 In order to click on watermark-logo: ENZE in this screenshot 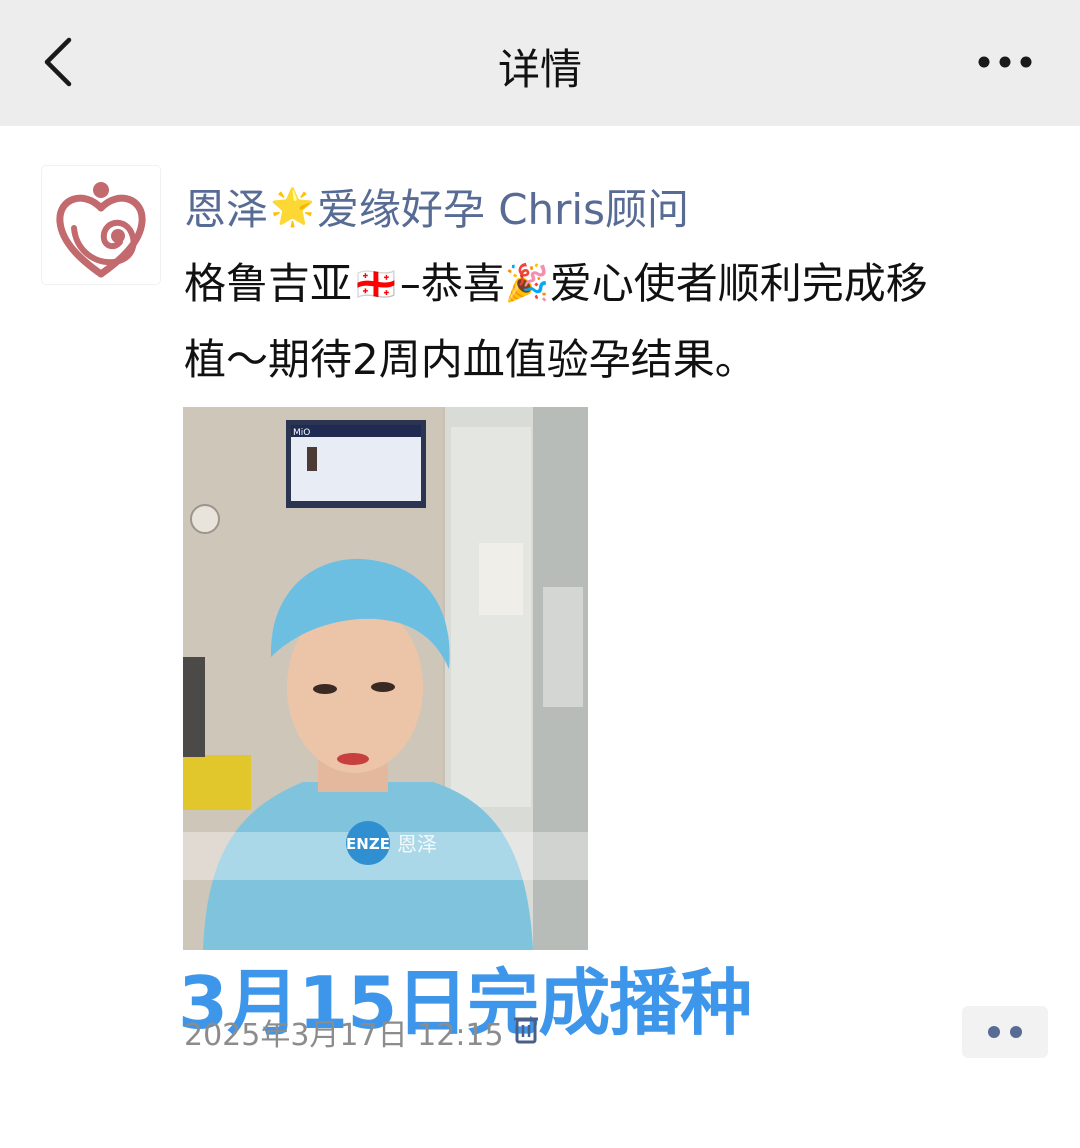, I will do `click(368, 844)`.